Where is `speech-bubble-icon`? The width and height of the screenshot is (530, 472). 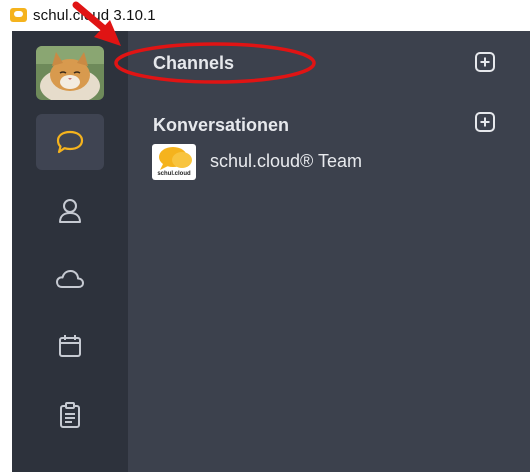
speech-bubble-icon is located at coordinates (70, 142).